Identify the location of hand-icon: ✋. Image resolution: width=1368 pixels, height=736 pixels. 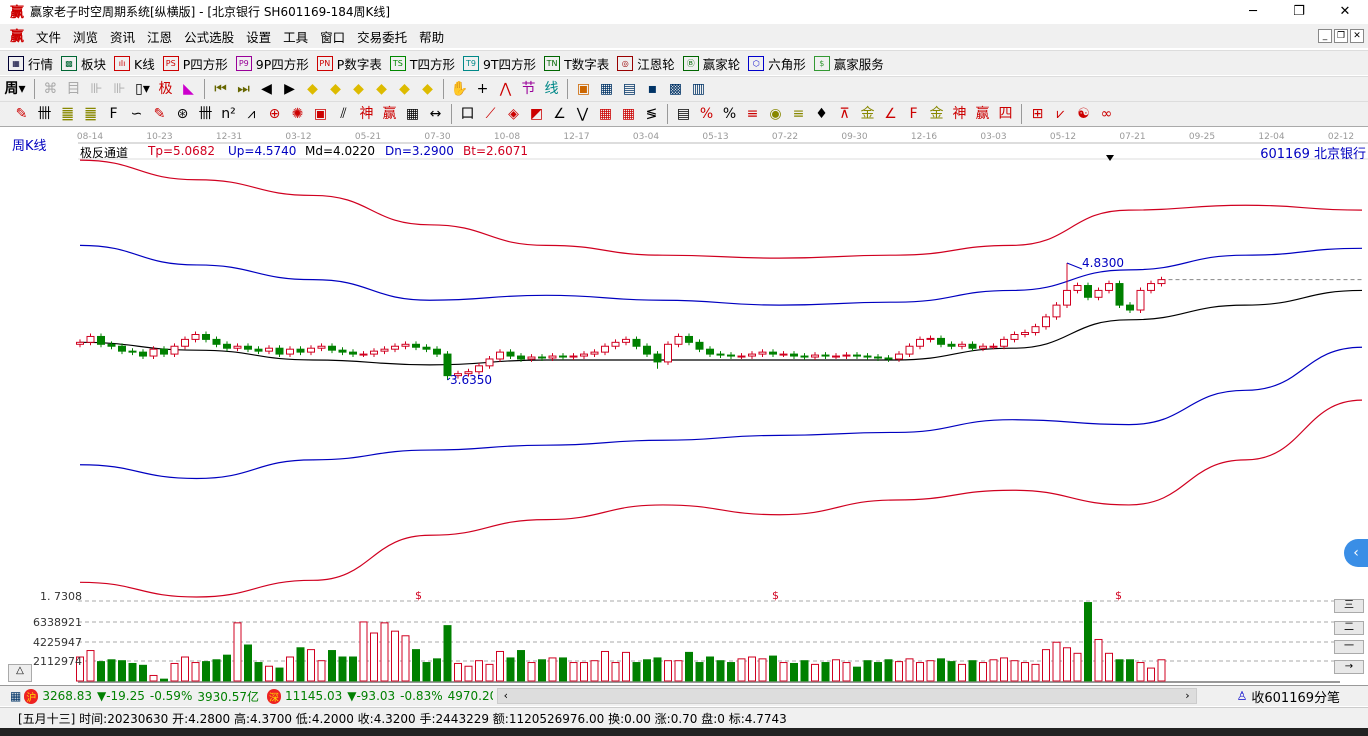
(459, 89).